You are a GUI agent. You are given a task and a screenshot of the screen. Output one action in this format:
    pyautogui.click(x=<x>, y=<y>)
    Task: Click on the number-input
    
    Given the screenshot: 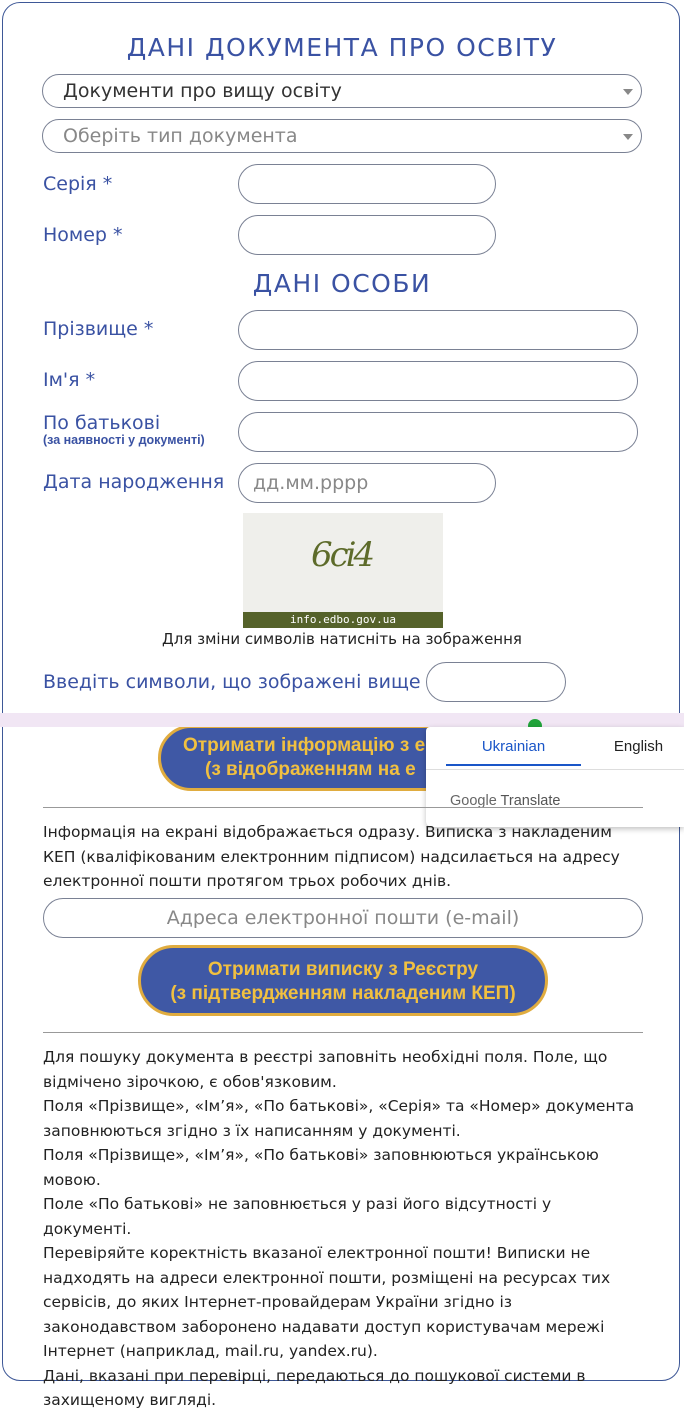 What is the action you would take?
    pyautogui.click(x=367, y=235)
    